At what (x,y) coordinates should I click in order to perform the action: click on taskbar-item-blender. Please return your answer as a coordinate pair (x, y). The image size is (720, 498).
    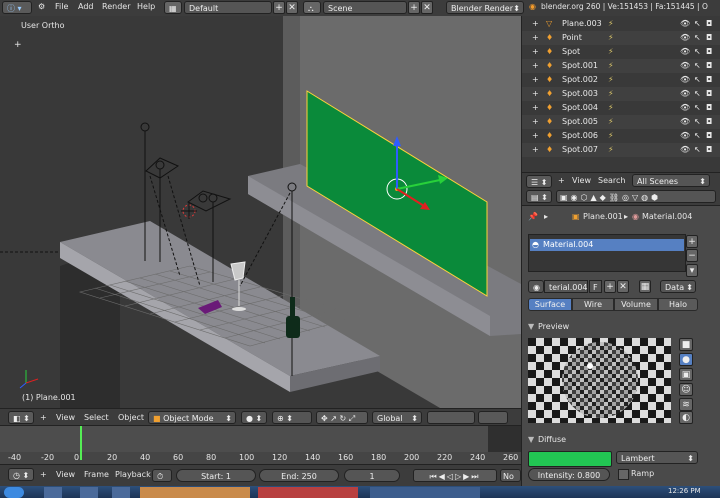
    Looking at the image, I should click on (195, 492).